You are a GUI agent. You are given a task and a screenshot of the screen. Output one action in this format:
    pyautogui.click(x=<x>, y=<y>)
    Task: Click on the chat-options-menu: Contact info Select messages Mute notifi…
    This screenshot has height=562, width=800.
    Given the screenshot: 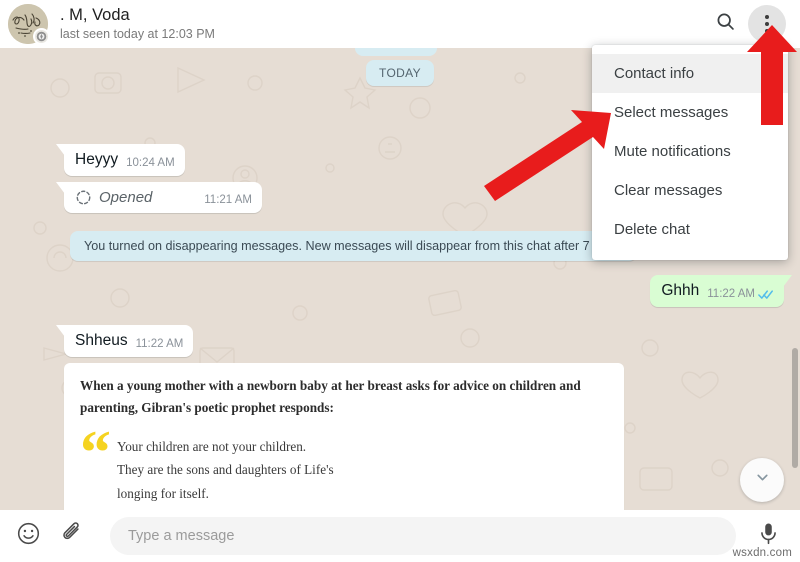 What is the action you would take?
    pyautogui.click(x=690, y=152)
    